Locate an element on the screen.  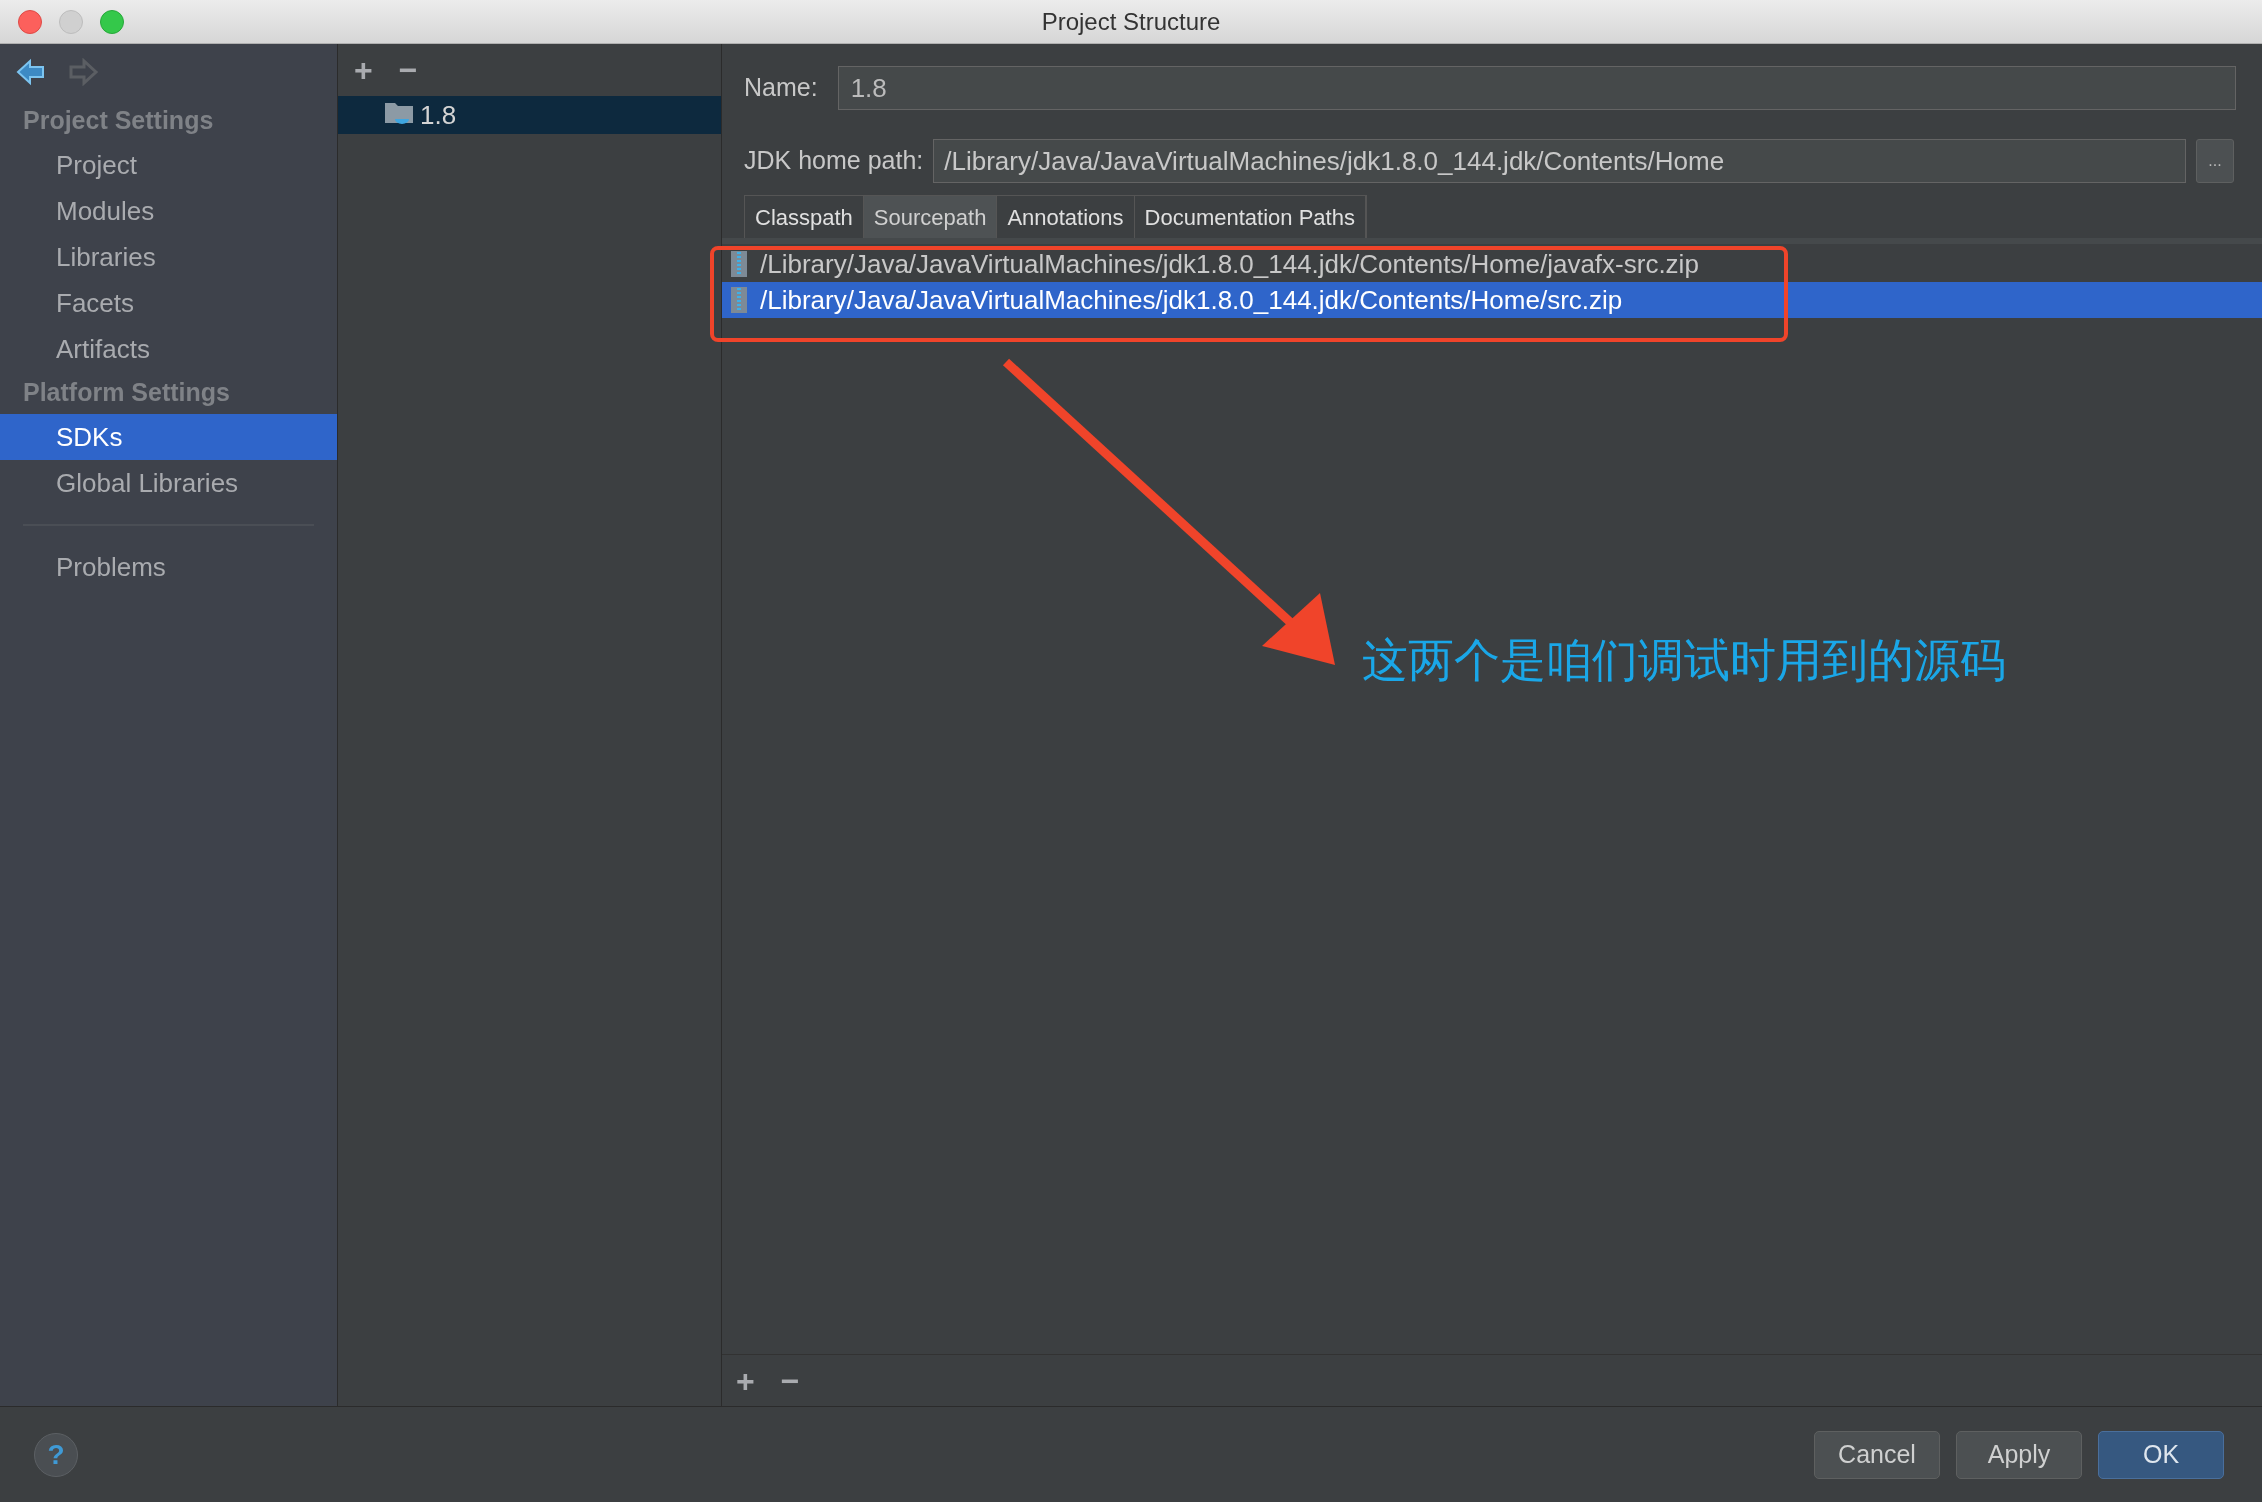
minimize-button is located at coordinates (71, 22).